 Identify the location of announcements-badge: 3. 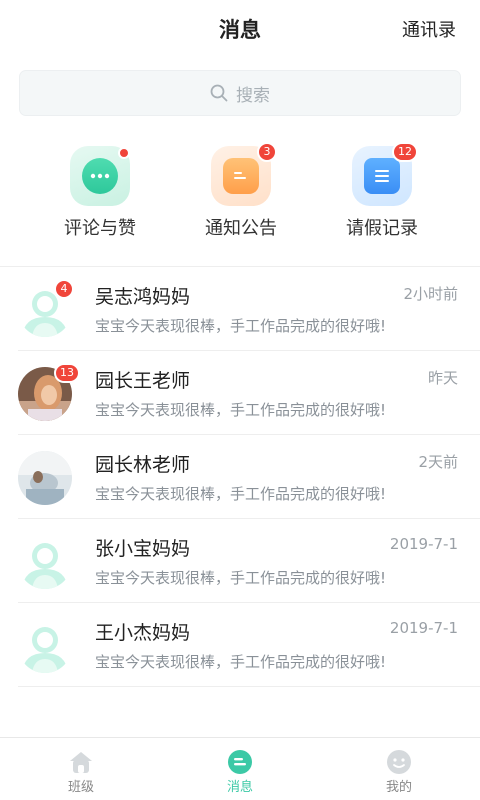
(267, 152).